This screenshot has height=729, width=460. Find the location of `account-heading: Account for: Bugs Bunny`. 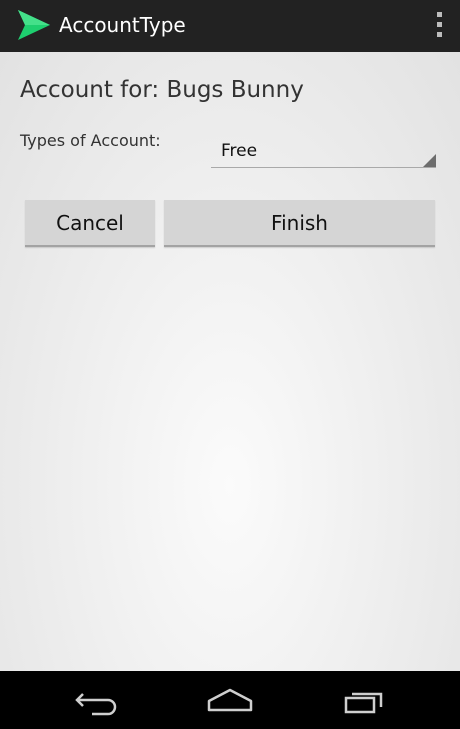

account-heading: Account for: Bugs Bunny is located at coordinates (162, 90).